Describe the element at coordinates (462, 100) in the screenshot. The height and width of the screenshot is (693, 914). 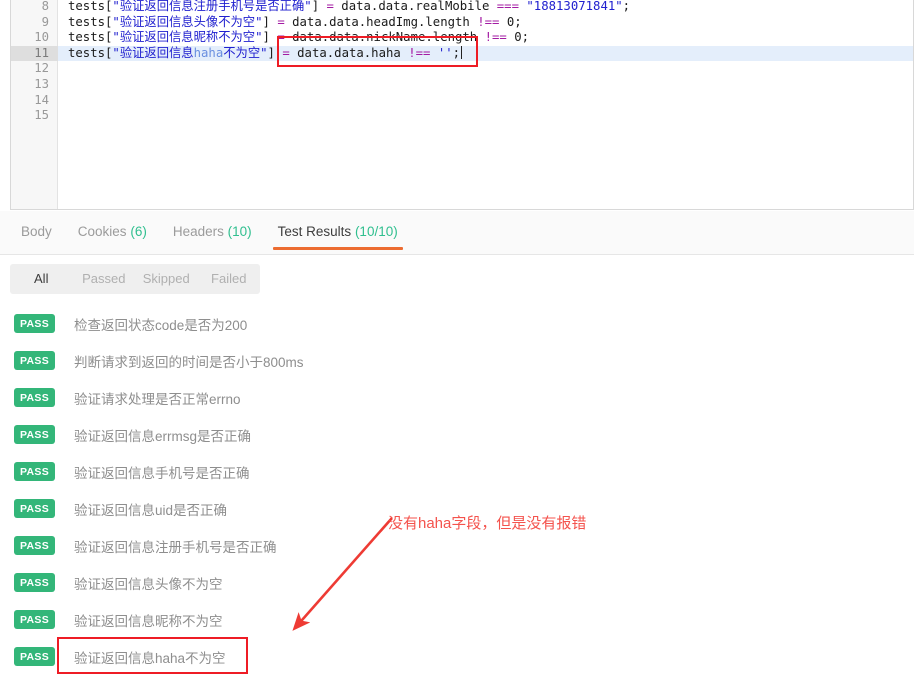
I see `code-line: 14` at that location.